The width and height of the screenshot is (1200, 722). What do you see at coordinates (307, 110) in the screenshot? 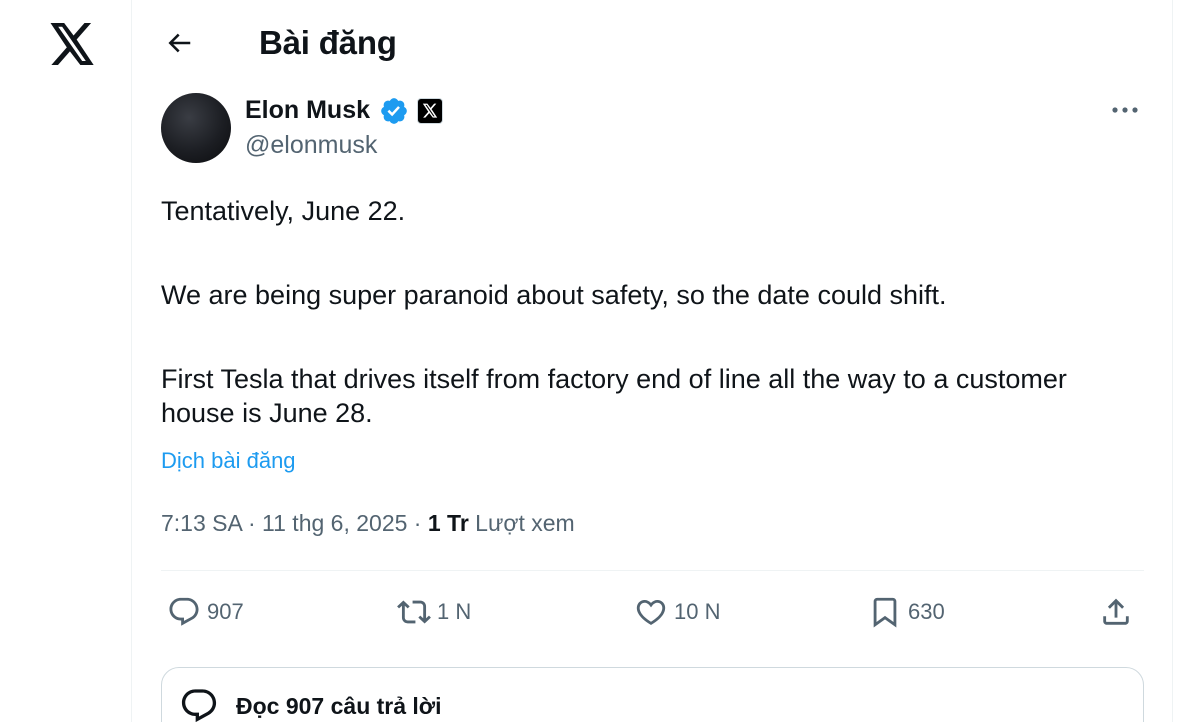
I see `author-name: Elon Musk` at bounding box center [307, 110].